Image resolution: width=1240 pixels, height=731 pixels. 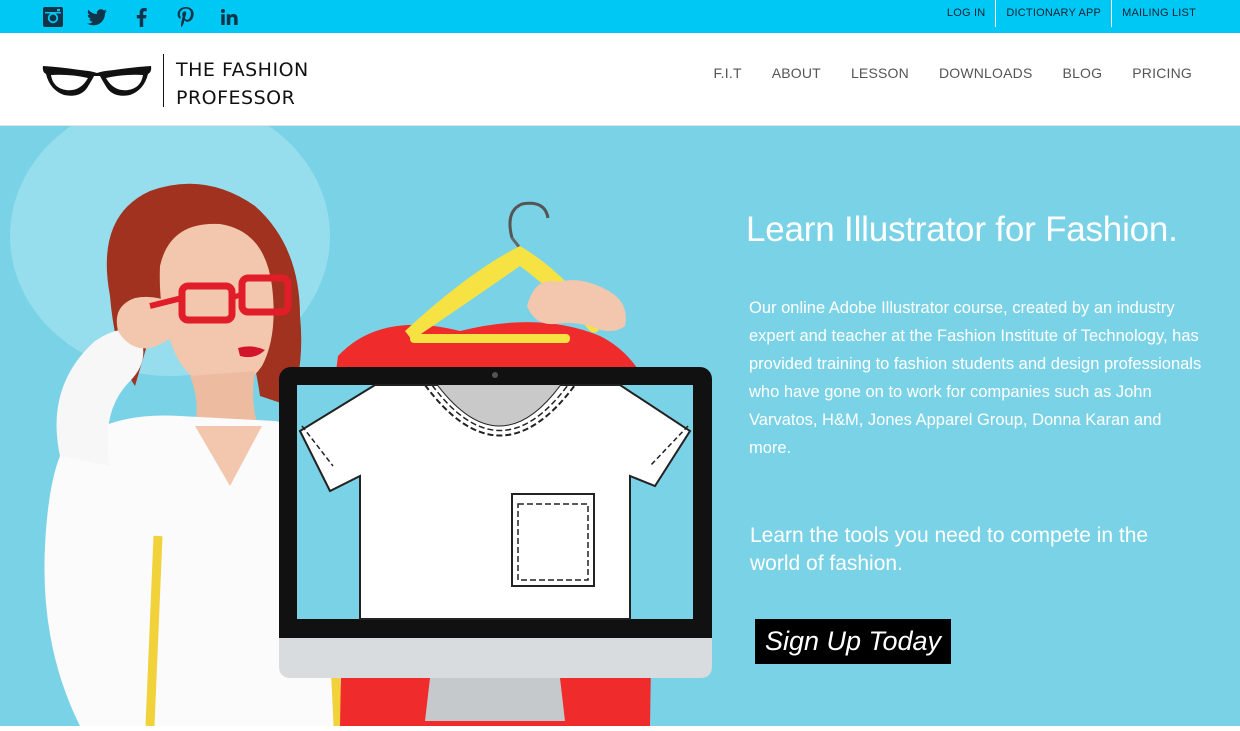 I want to click on page-bottom-strip, so click(x=620, y=728).